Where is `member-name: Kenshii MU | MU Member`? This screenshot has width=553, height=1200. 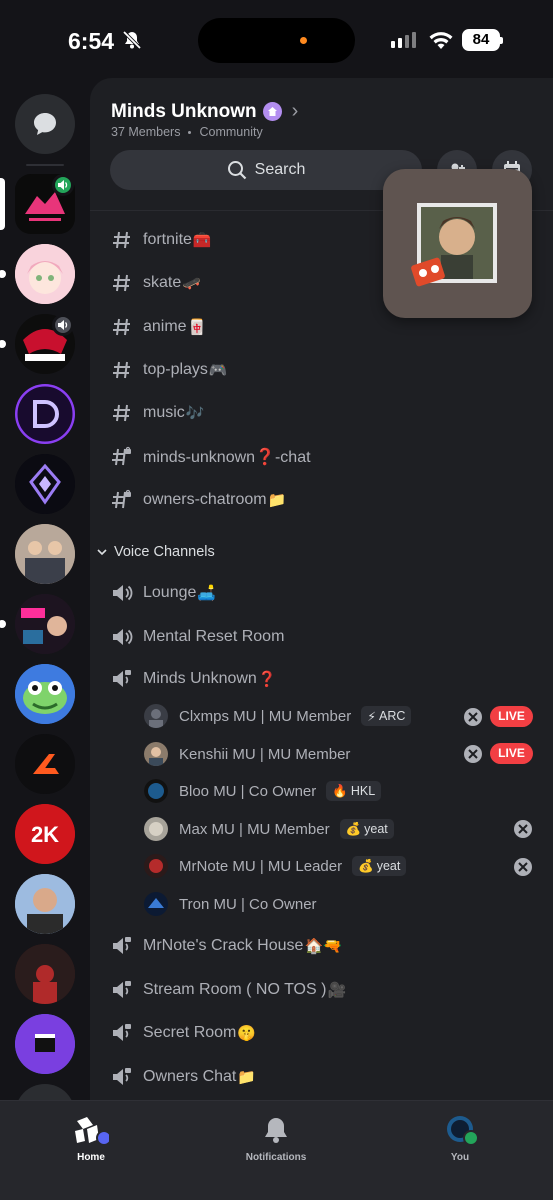 member-name: Kenshii MU | MU Member is located at coordinates (265, 754).